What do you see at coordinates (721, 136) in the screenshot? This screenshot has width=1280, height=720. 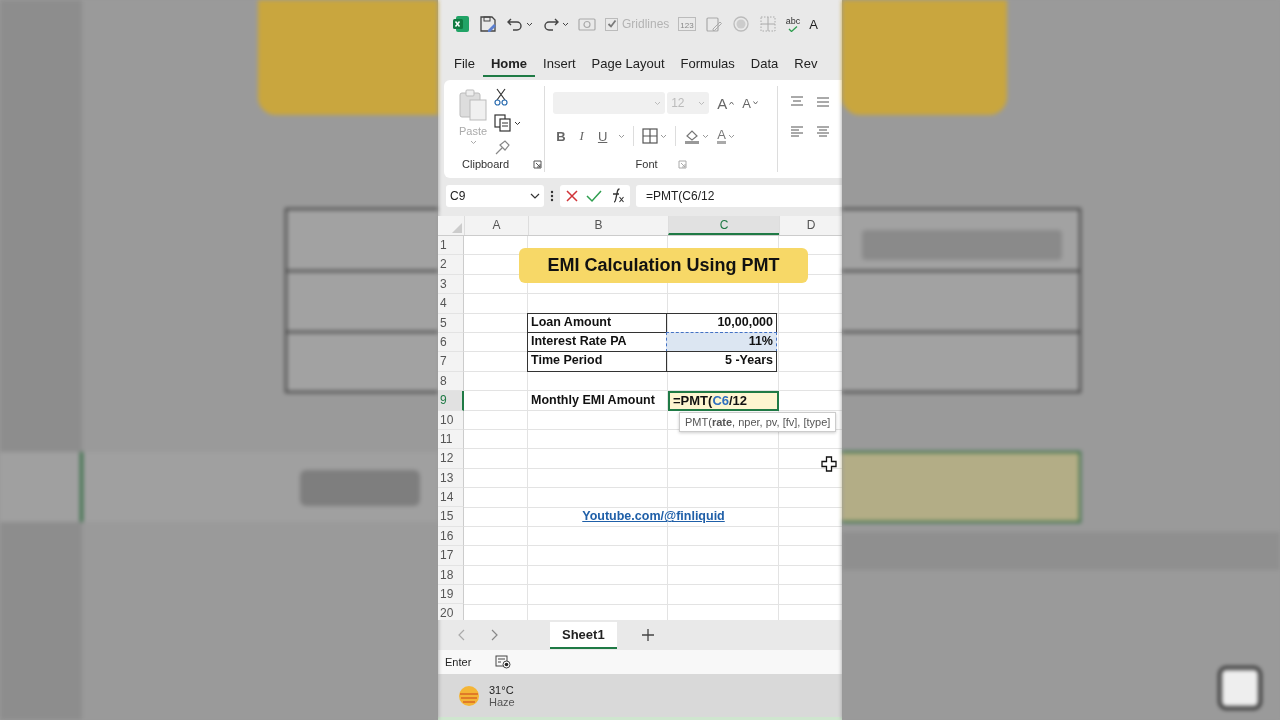 I see `font-color-button: A` at bounding box center [721, 136].